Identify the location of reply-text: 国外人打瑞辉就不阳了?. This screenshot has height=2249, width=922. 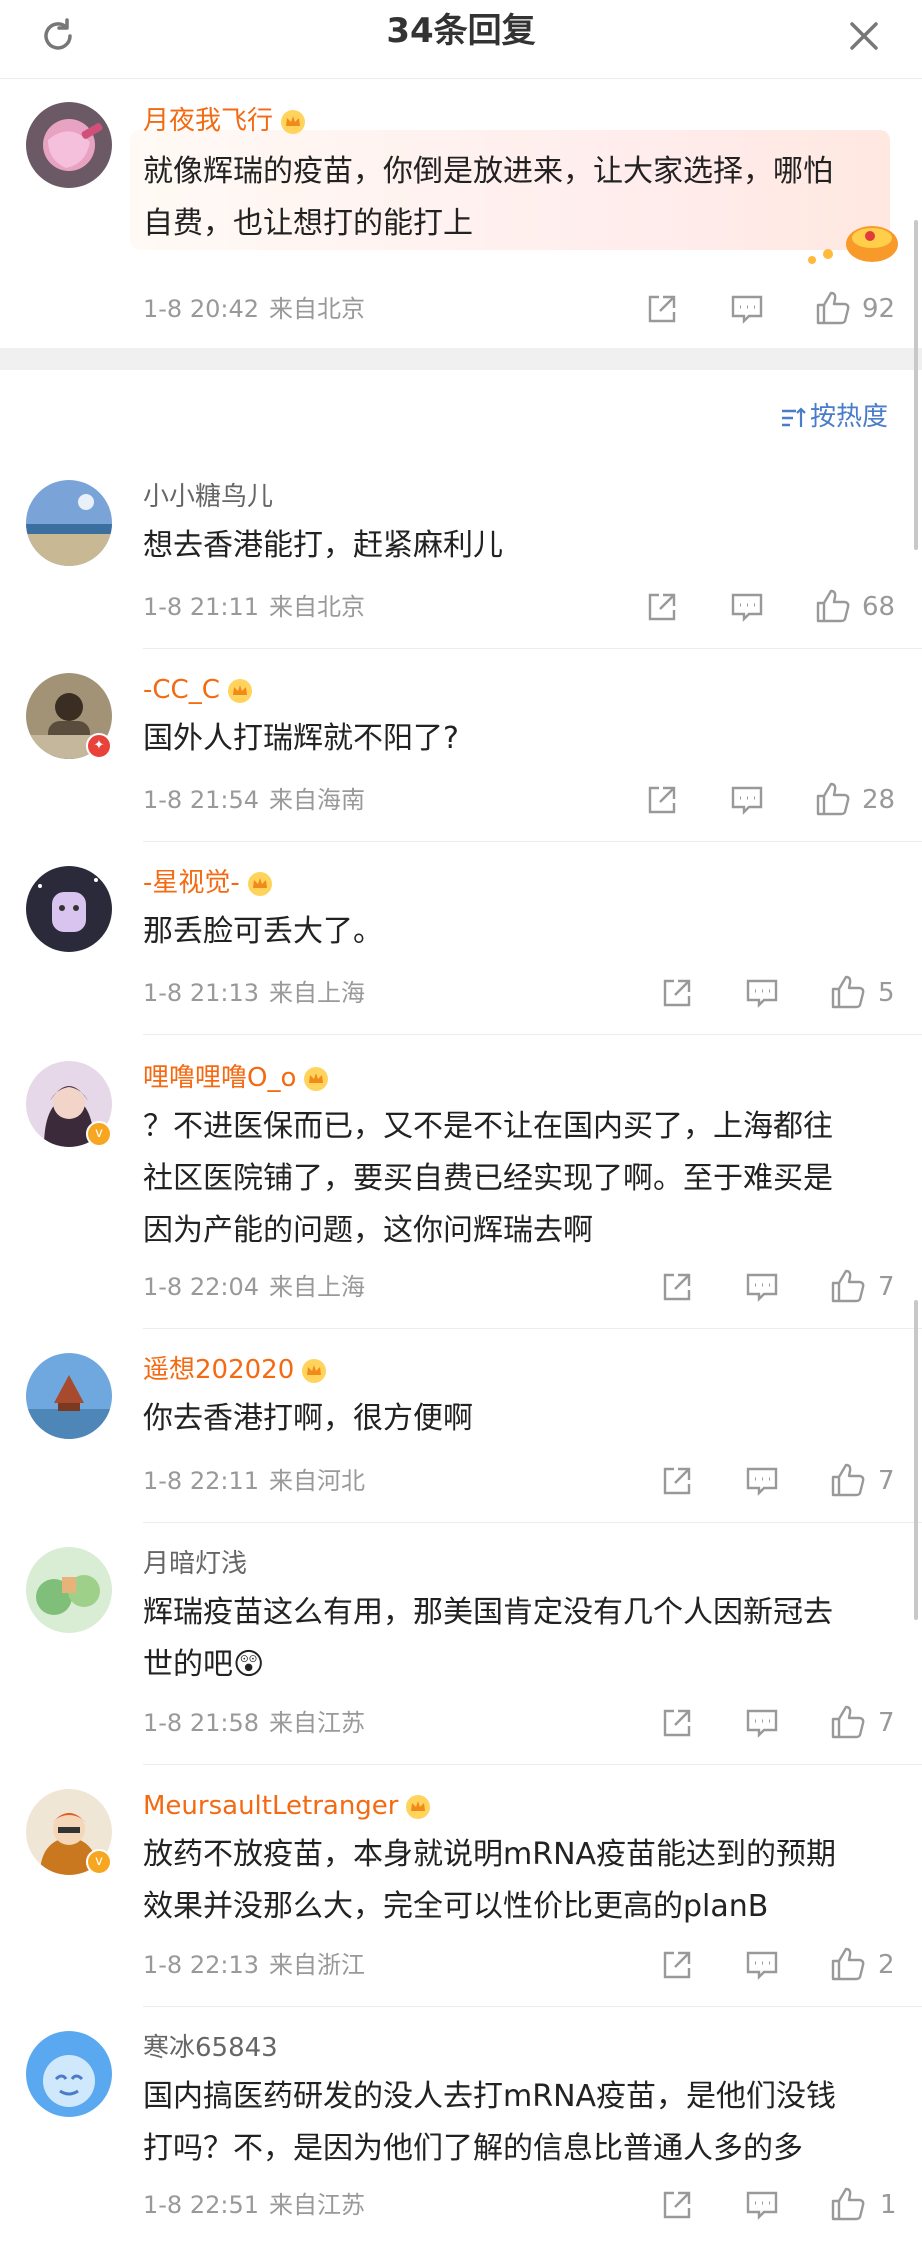
(523, 739).